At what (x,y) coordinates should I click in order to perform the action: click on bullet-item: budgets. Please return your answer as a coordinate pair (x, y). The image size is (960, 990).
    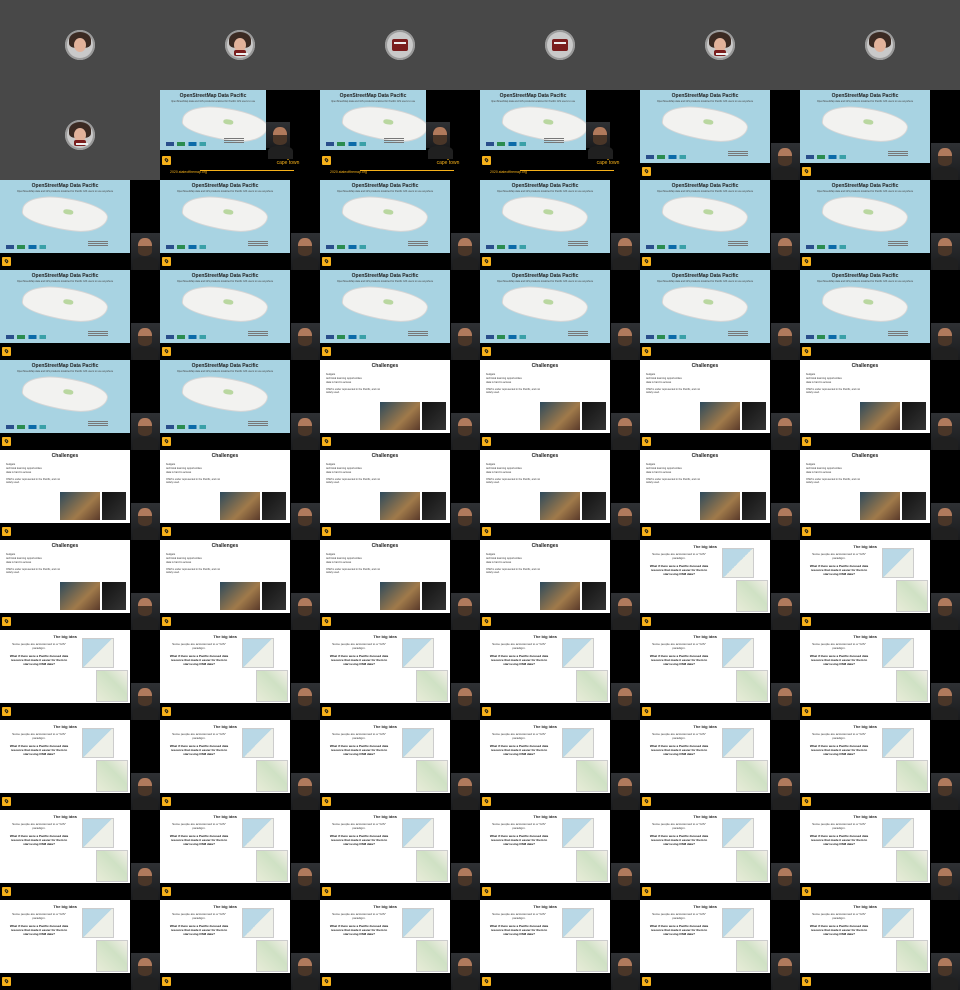
    Looking at the image, I should click on (491, 464).